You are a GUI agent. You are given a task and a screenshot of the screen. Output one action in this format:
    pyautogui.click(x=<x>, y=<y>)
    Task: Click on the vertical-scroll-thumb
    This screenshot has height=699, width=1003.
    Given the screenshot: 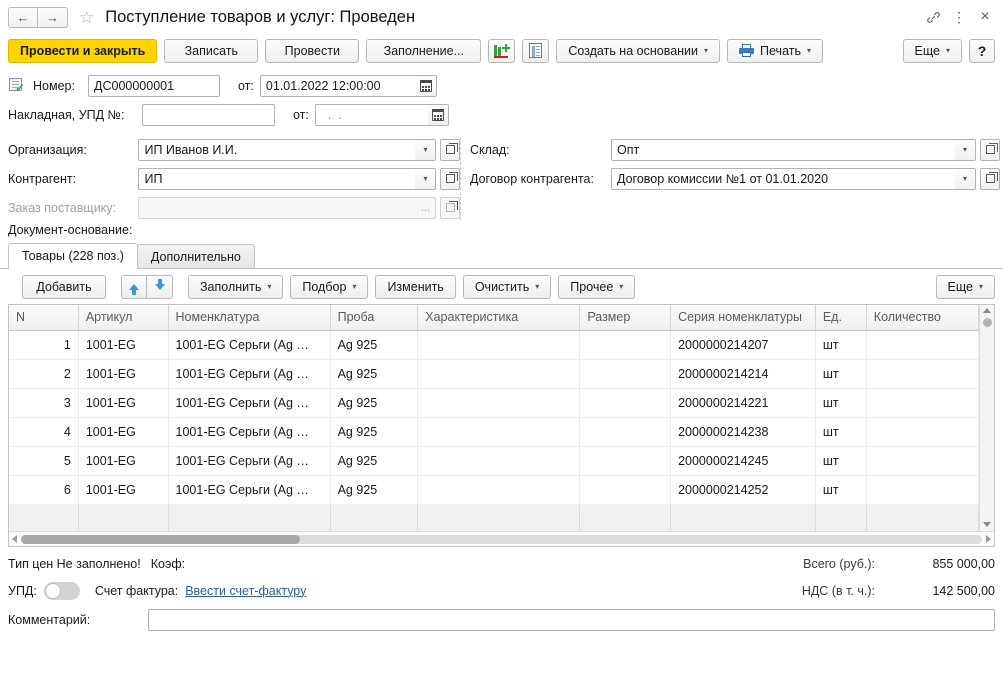 What is the action you would take?
    pyautogui.click(x=987, y=322)
    